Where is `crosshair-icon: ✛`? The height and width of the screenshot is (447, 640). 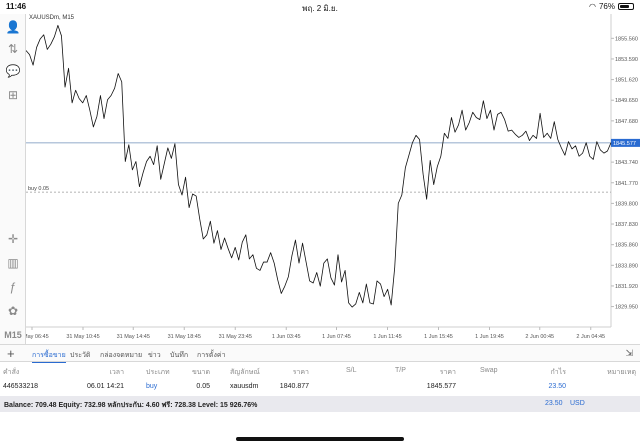 crosshair-icon: ✛ is located at coordinates (13, 239).